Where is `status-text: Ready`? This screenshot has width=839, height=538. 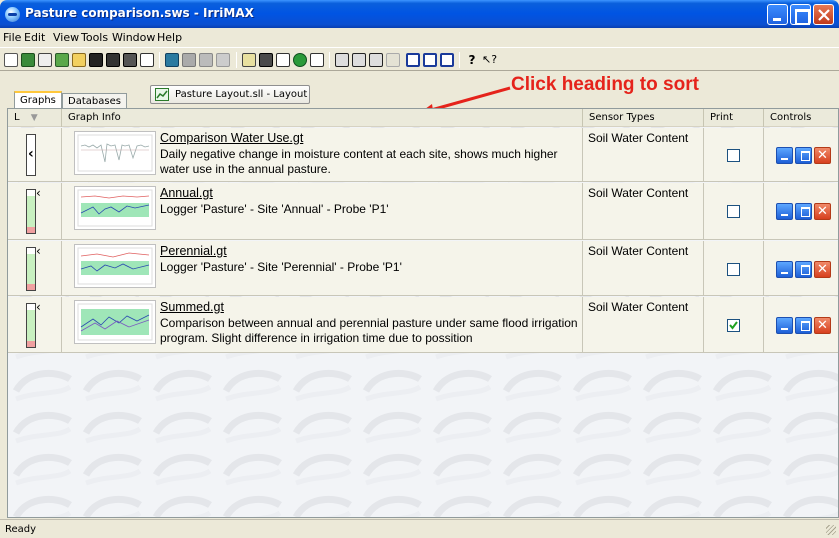 status-text: Ready is located at coordinates (21, 529).